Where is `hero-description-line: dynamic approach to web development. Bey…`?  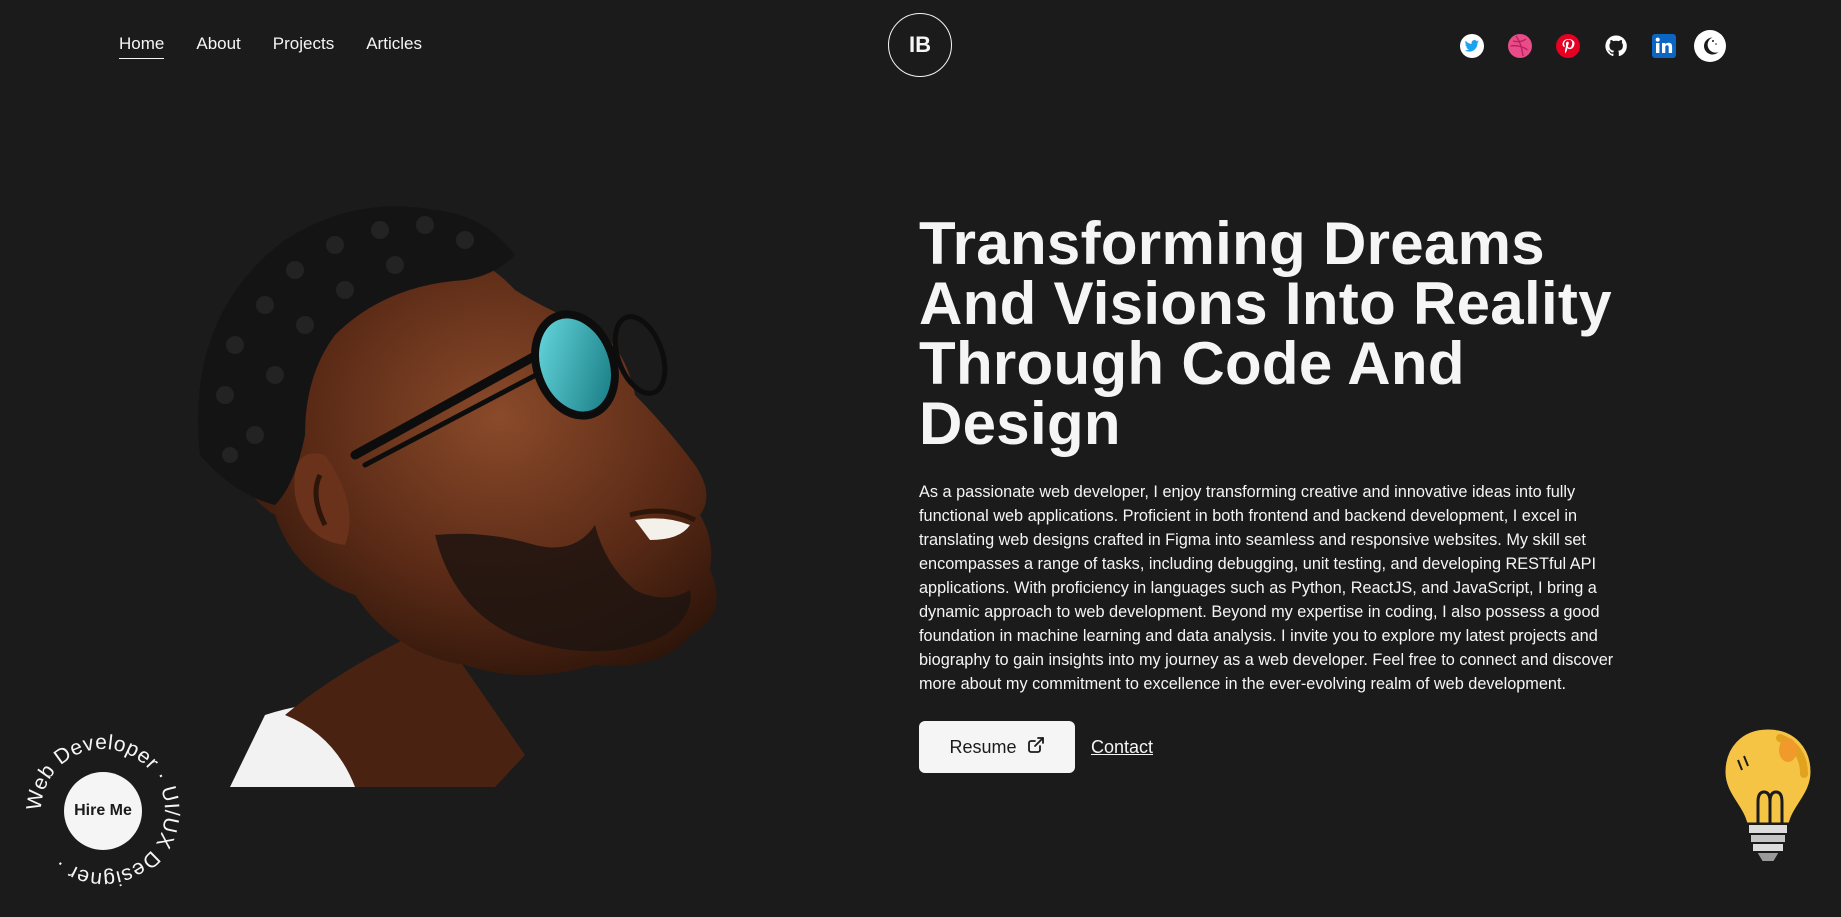
hero-description-line: dynamic approach to web development. Bey… is located at coordinates (1259, 612).